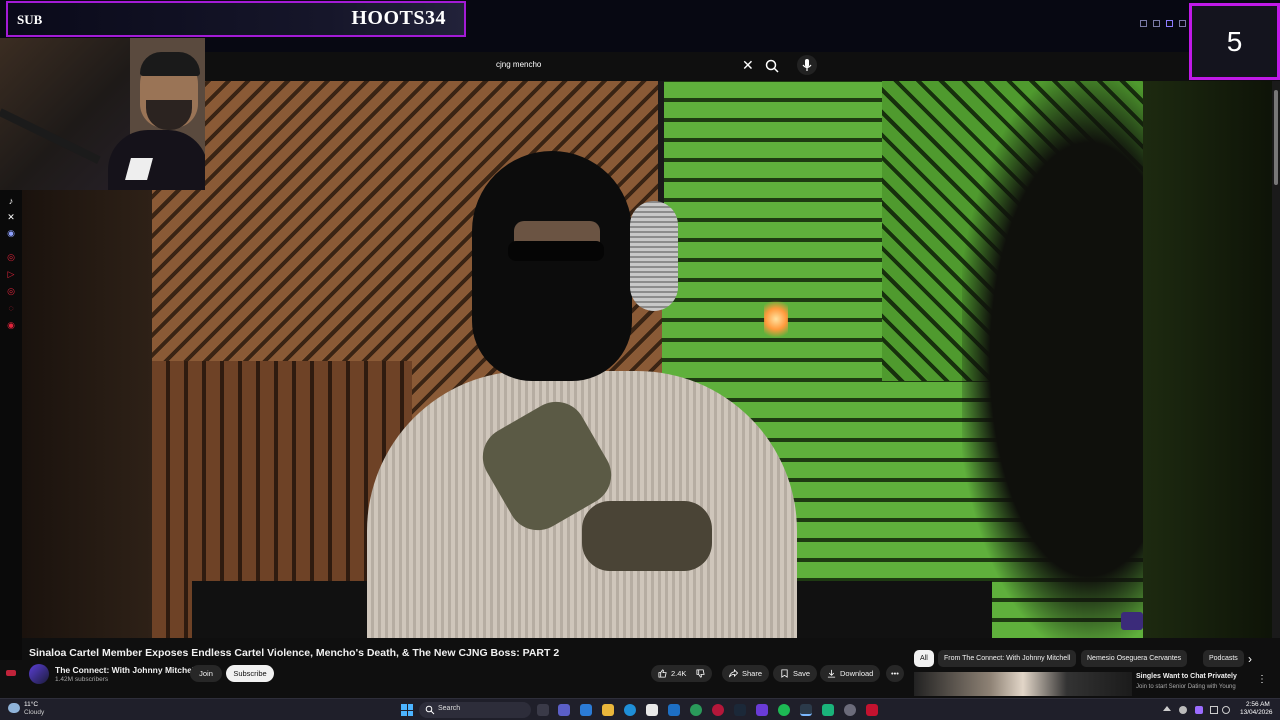 The width and height of the screenshot is (1280, 720). Describe the element at coordinates (1223, 658) in the screenshot. I see `chip-podcasts: Podcasts` at that location.